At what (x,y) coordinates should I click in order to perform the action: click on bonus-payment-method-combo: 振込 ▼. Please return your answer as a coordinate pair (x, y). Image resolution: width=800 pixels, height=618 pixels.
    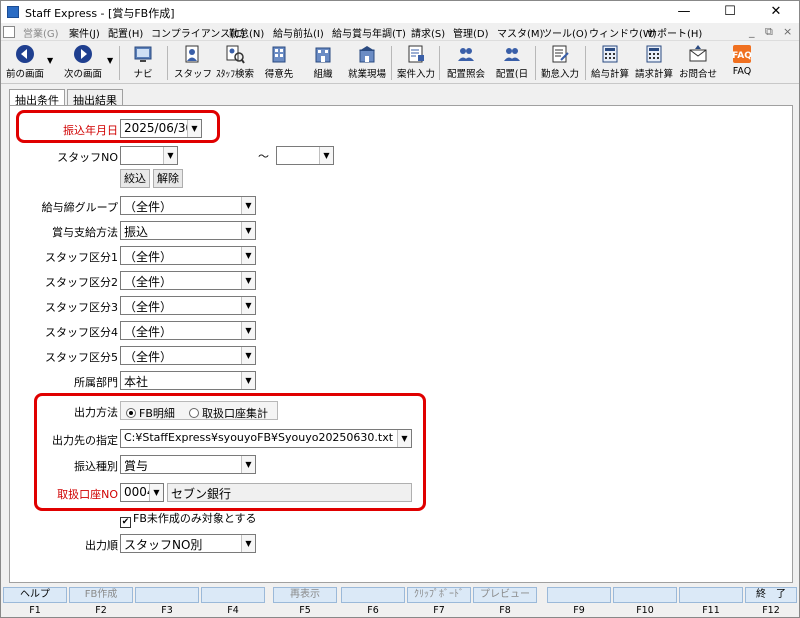
    Looking at the image, I should click on (188, 230).